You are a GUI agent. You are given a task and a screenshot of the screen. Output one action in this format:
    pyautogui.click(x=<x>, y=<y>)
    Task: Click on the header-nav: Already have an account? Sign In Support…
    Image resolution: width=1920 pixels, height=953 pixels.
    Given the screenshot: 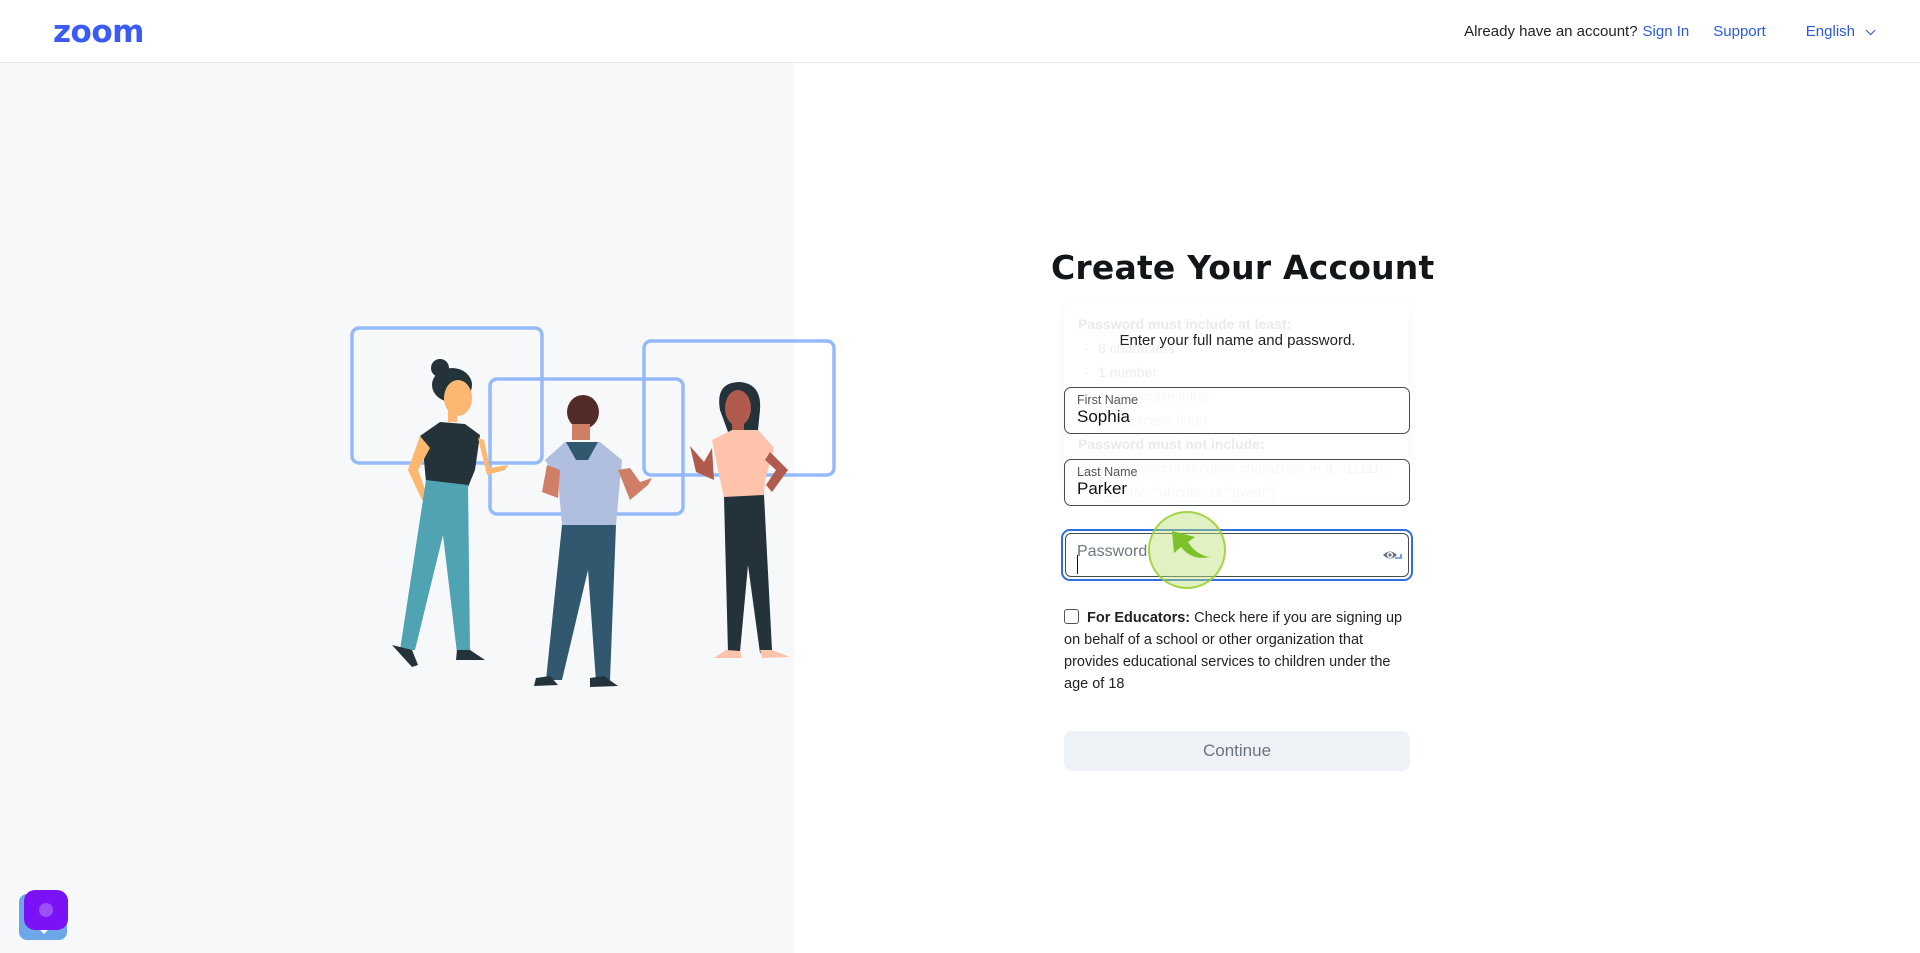 What is the action you would take?
    pyautogui.click(x=1670, y=32)
    